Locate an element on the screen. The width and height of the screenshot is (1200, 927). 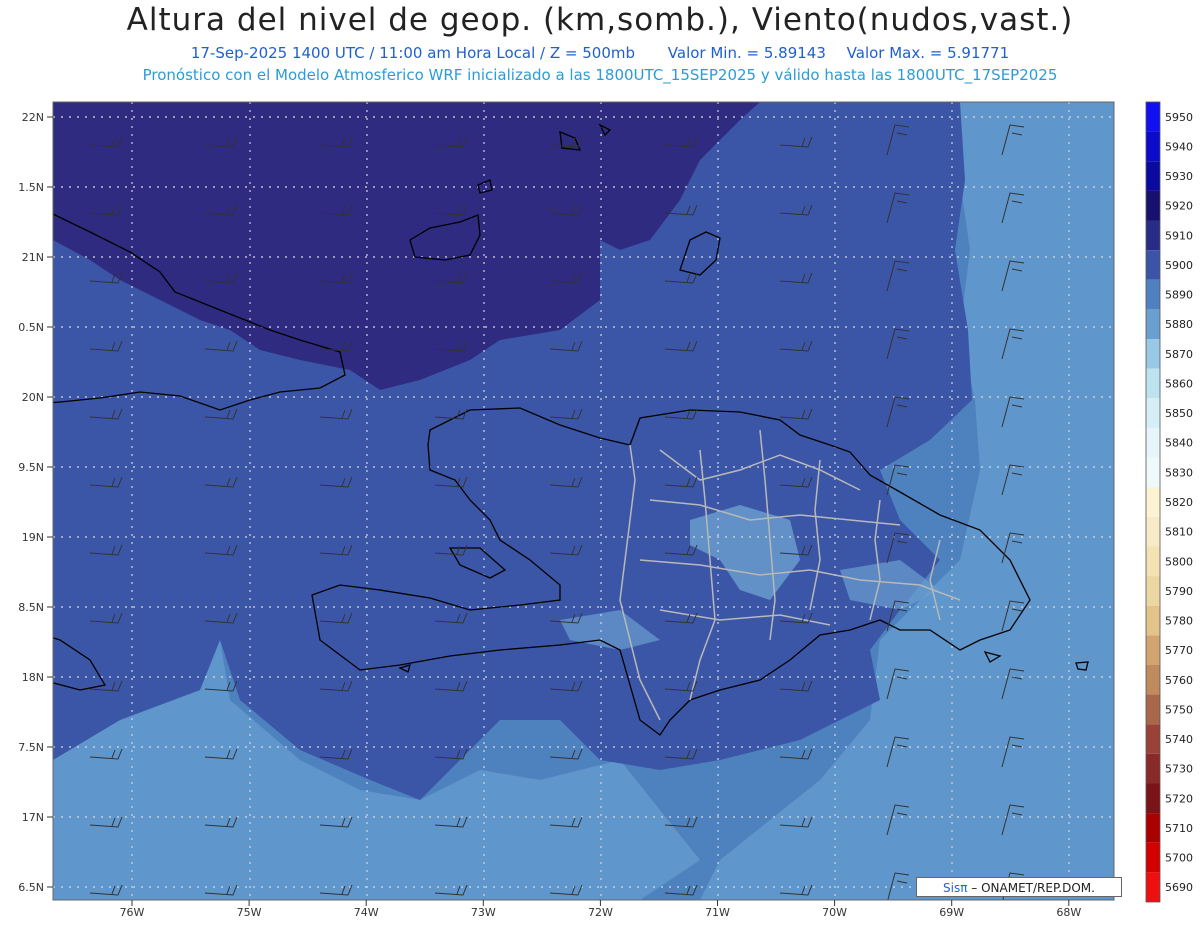
lon-label: 76W is located at coordinates (132, 912).